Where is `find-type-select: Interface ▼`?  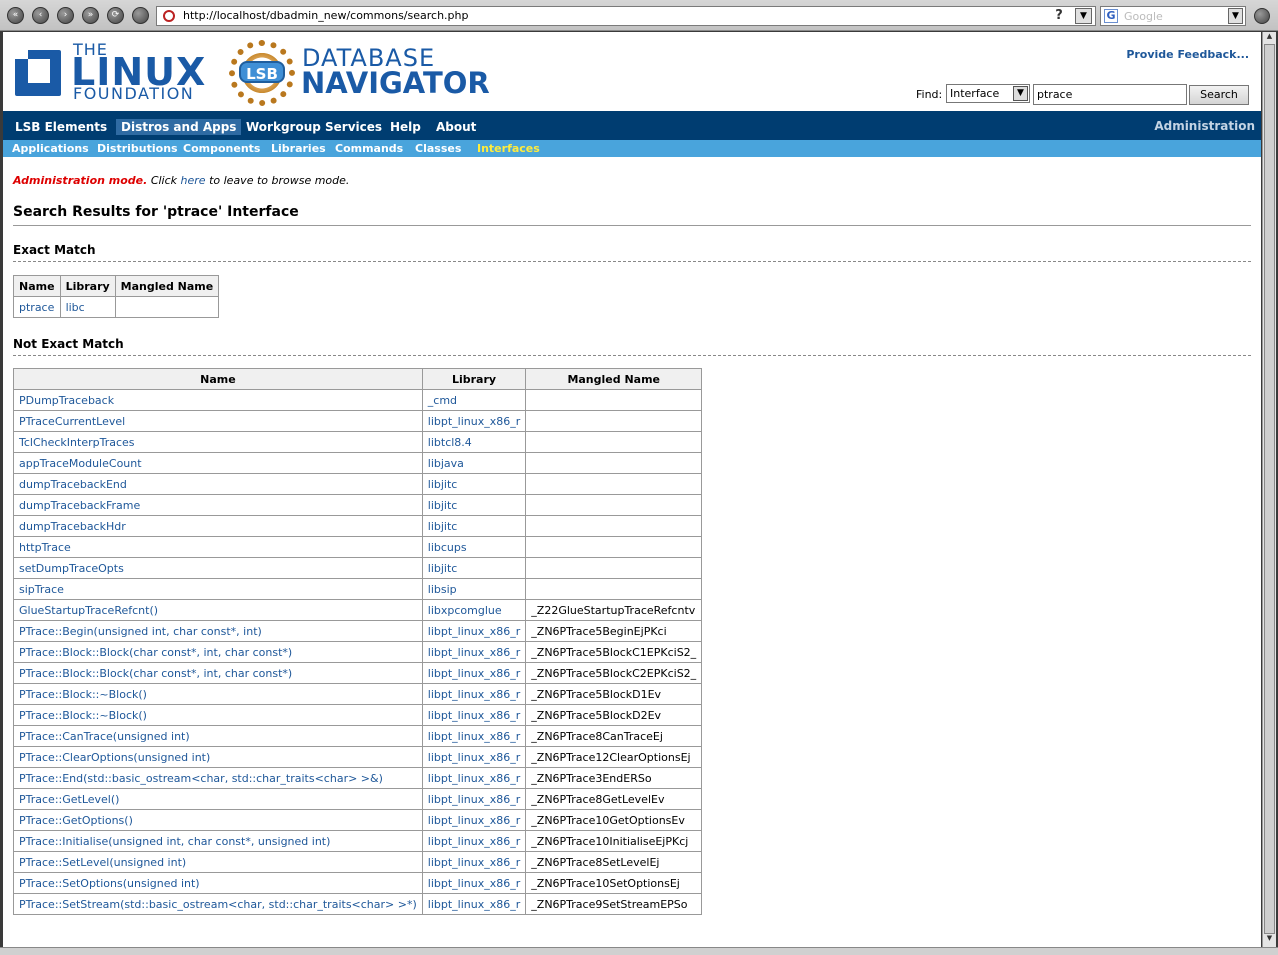
find-type-select: Interface ▼ is located at coordinates (988, 93).